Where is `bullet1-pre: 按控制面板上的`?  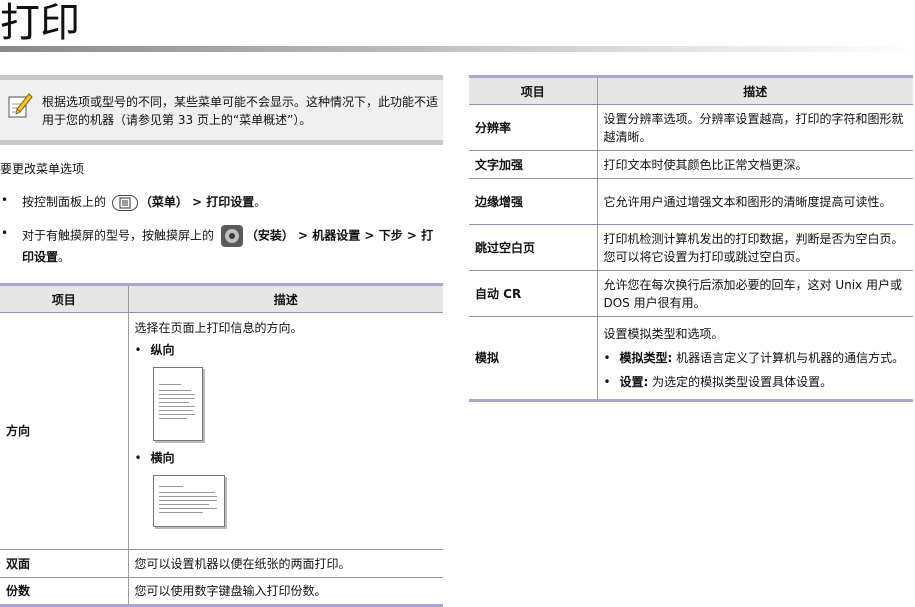 bullet1-pre: 按控制面板上的 is located at coordinates (64, 202).